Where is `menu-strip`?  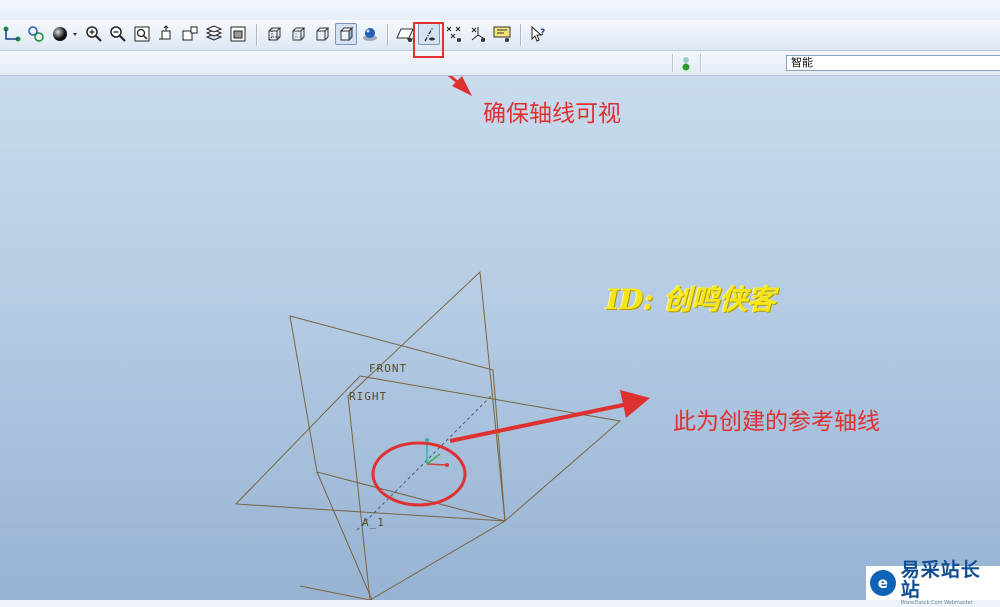
menu-strip is located at coordinates (500, 10).